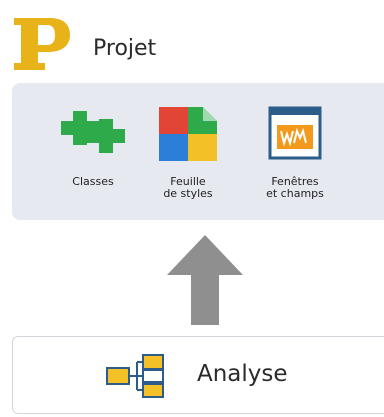  I want to click on letter-p-logo-icon, so click(42, 44).